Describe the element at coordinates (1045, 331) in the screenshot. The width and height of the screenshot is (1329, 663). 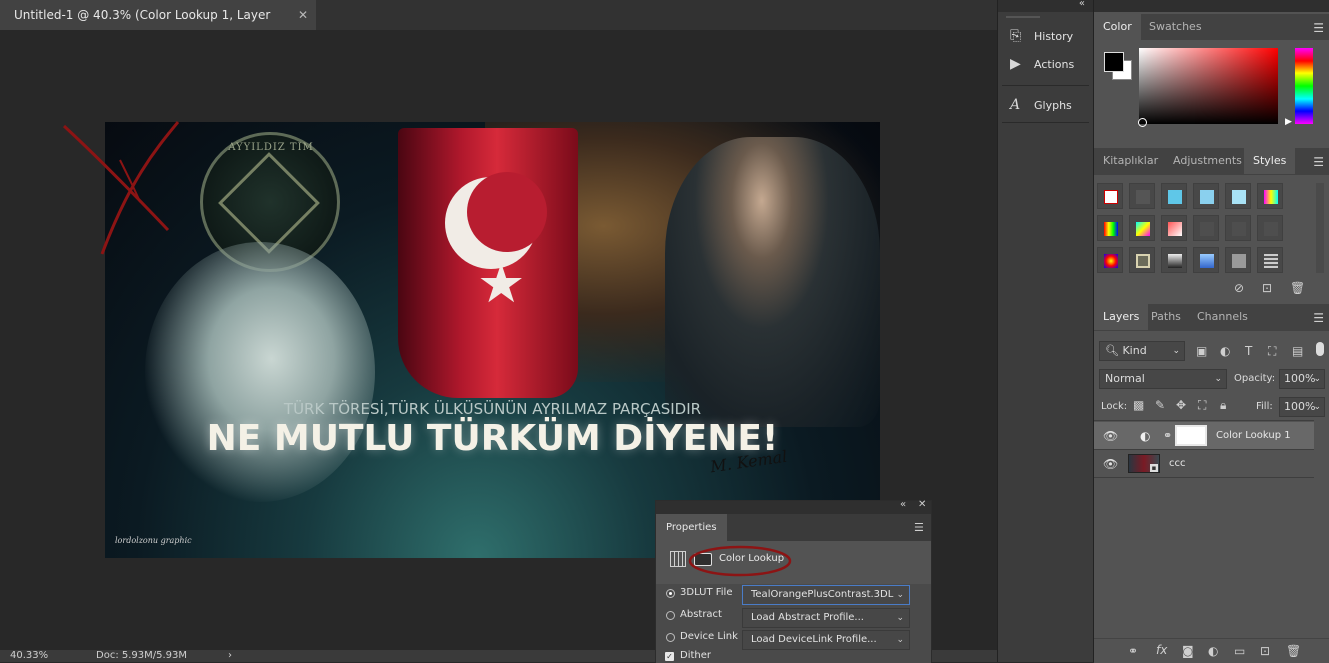
I see `collapsed-panel-dock: « ⎘ History ▶ Actions A Glyphs` at that location.